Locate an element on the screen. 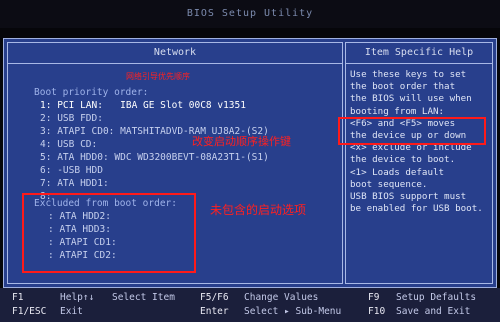 This screenshot has height=322, width=500. boot-item-num: 5: is located at coordinates (46, 157).